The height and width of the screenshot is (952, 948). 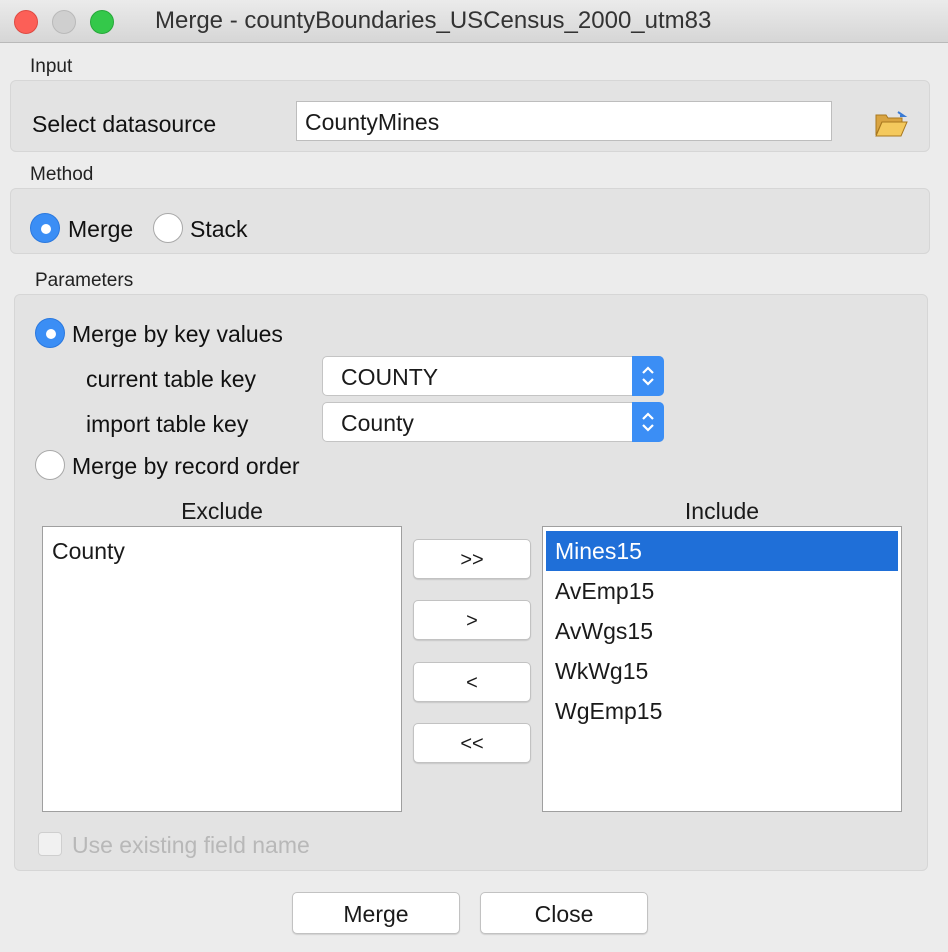 I want to click on merge-radio-label: Merge, so click(x=100, y=229).